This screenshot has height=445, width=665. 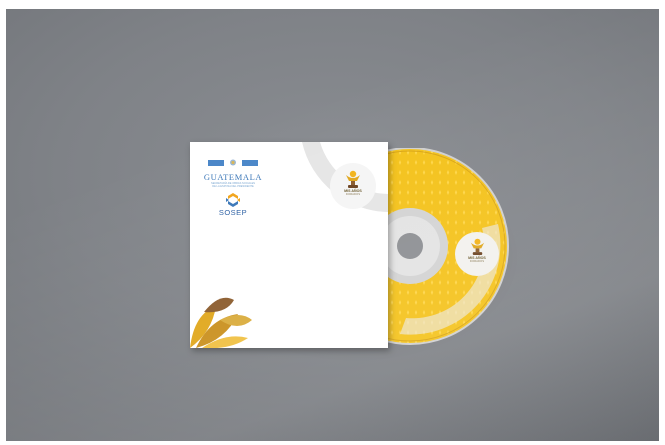 What do you see at coordinates (353, 194) in the screenshot?
I see `sleeve-badge-subtitle: DORADOS` at bounding box center [353, 194].